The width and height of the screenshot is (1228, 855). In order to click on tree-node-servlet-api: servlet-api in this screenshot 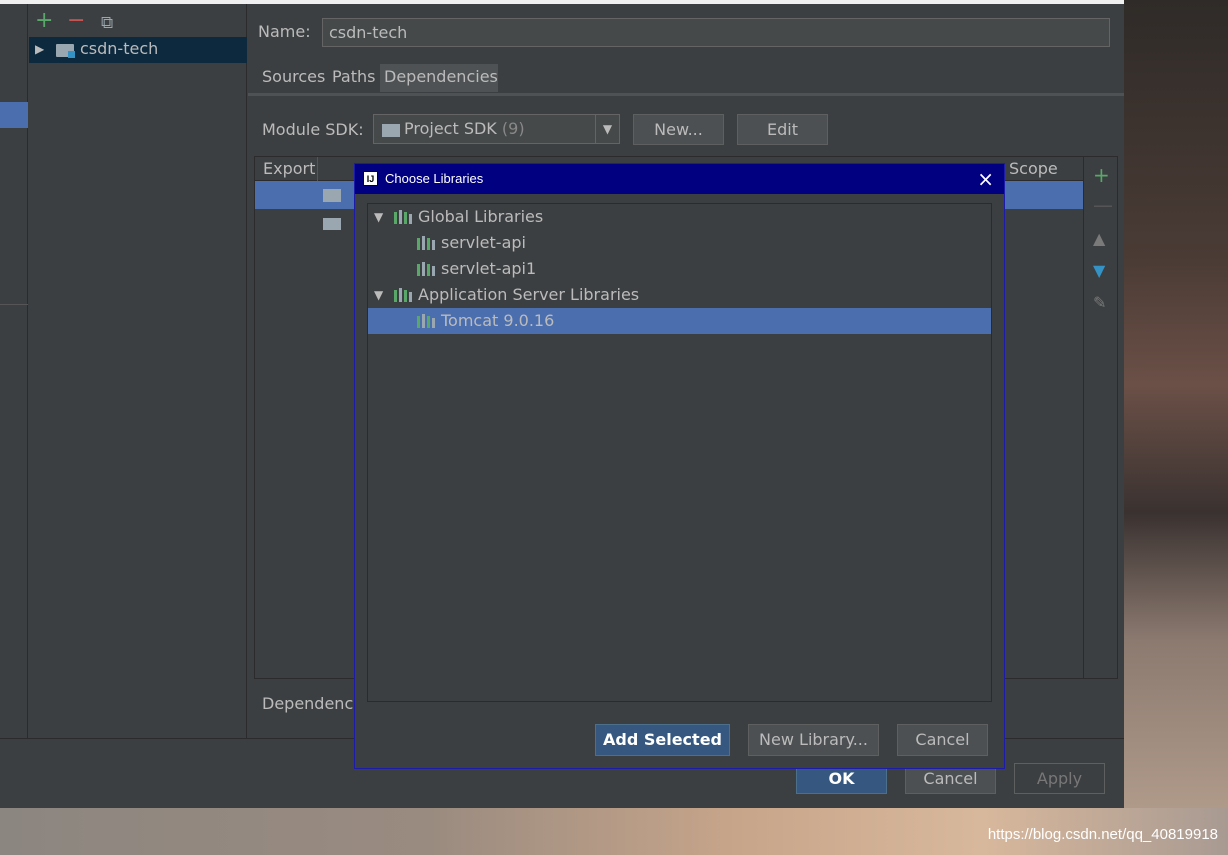, I will do `click(679, 243)`.